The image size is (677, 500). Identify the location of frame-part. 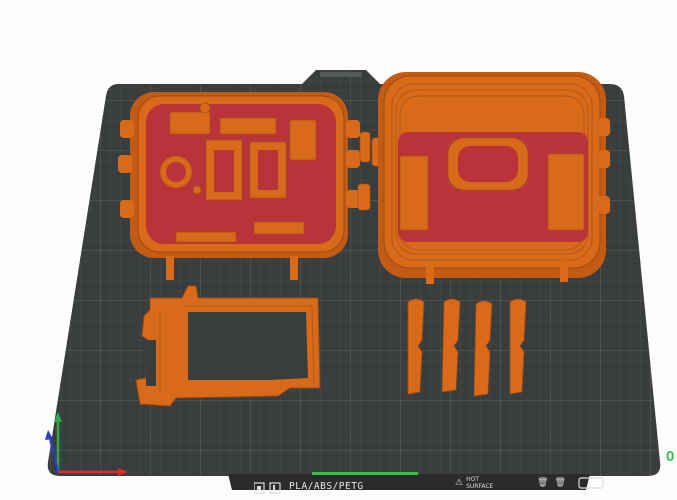
(228, 346).